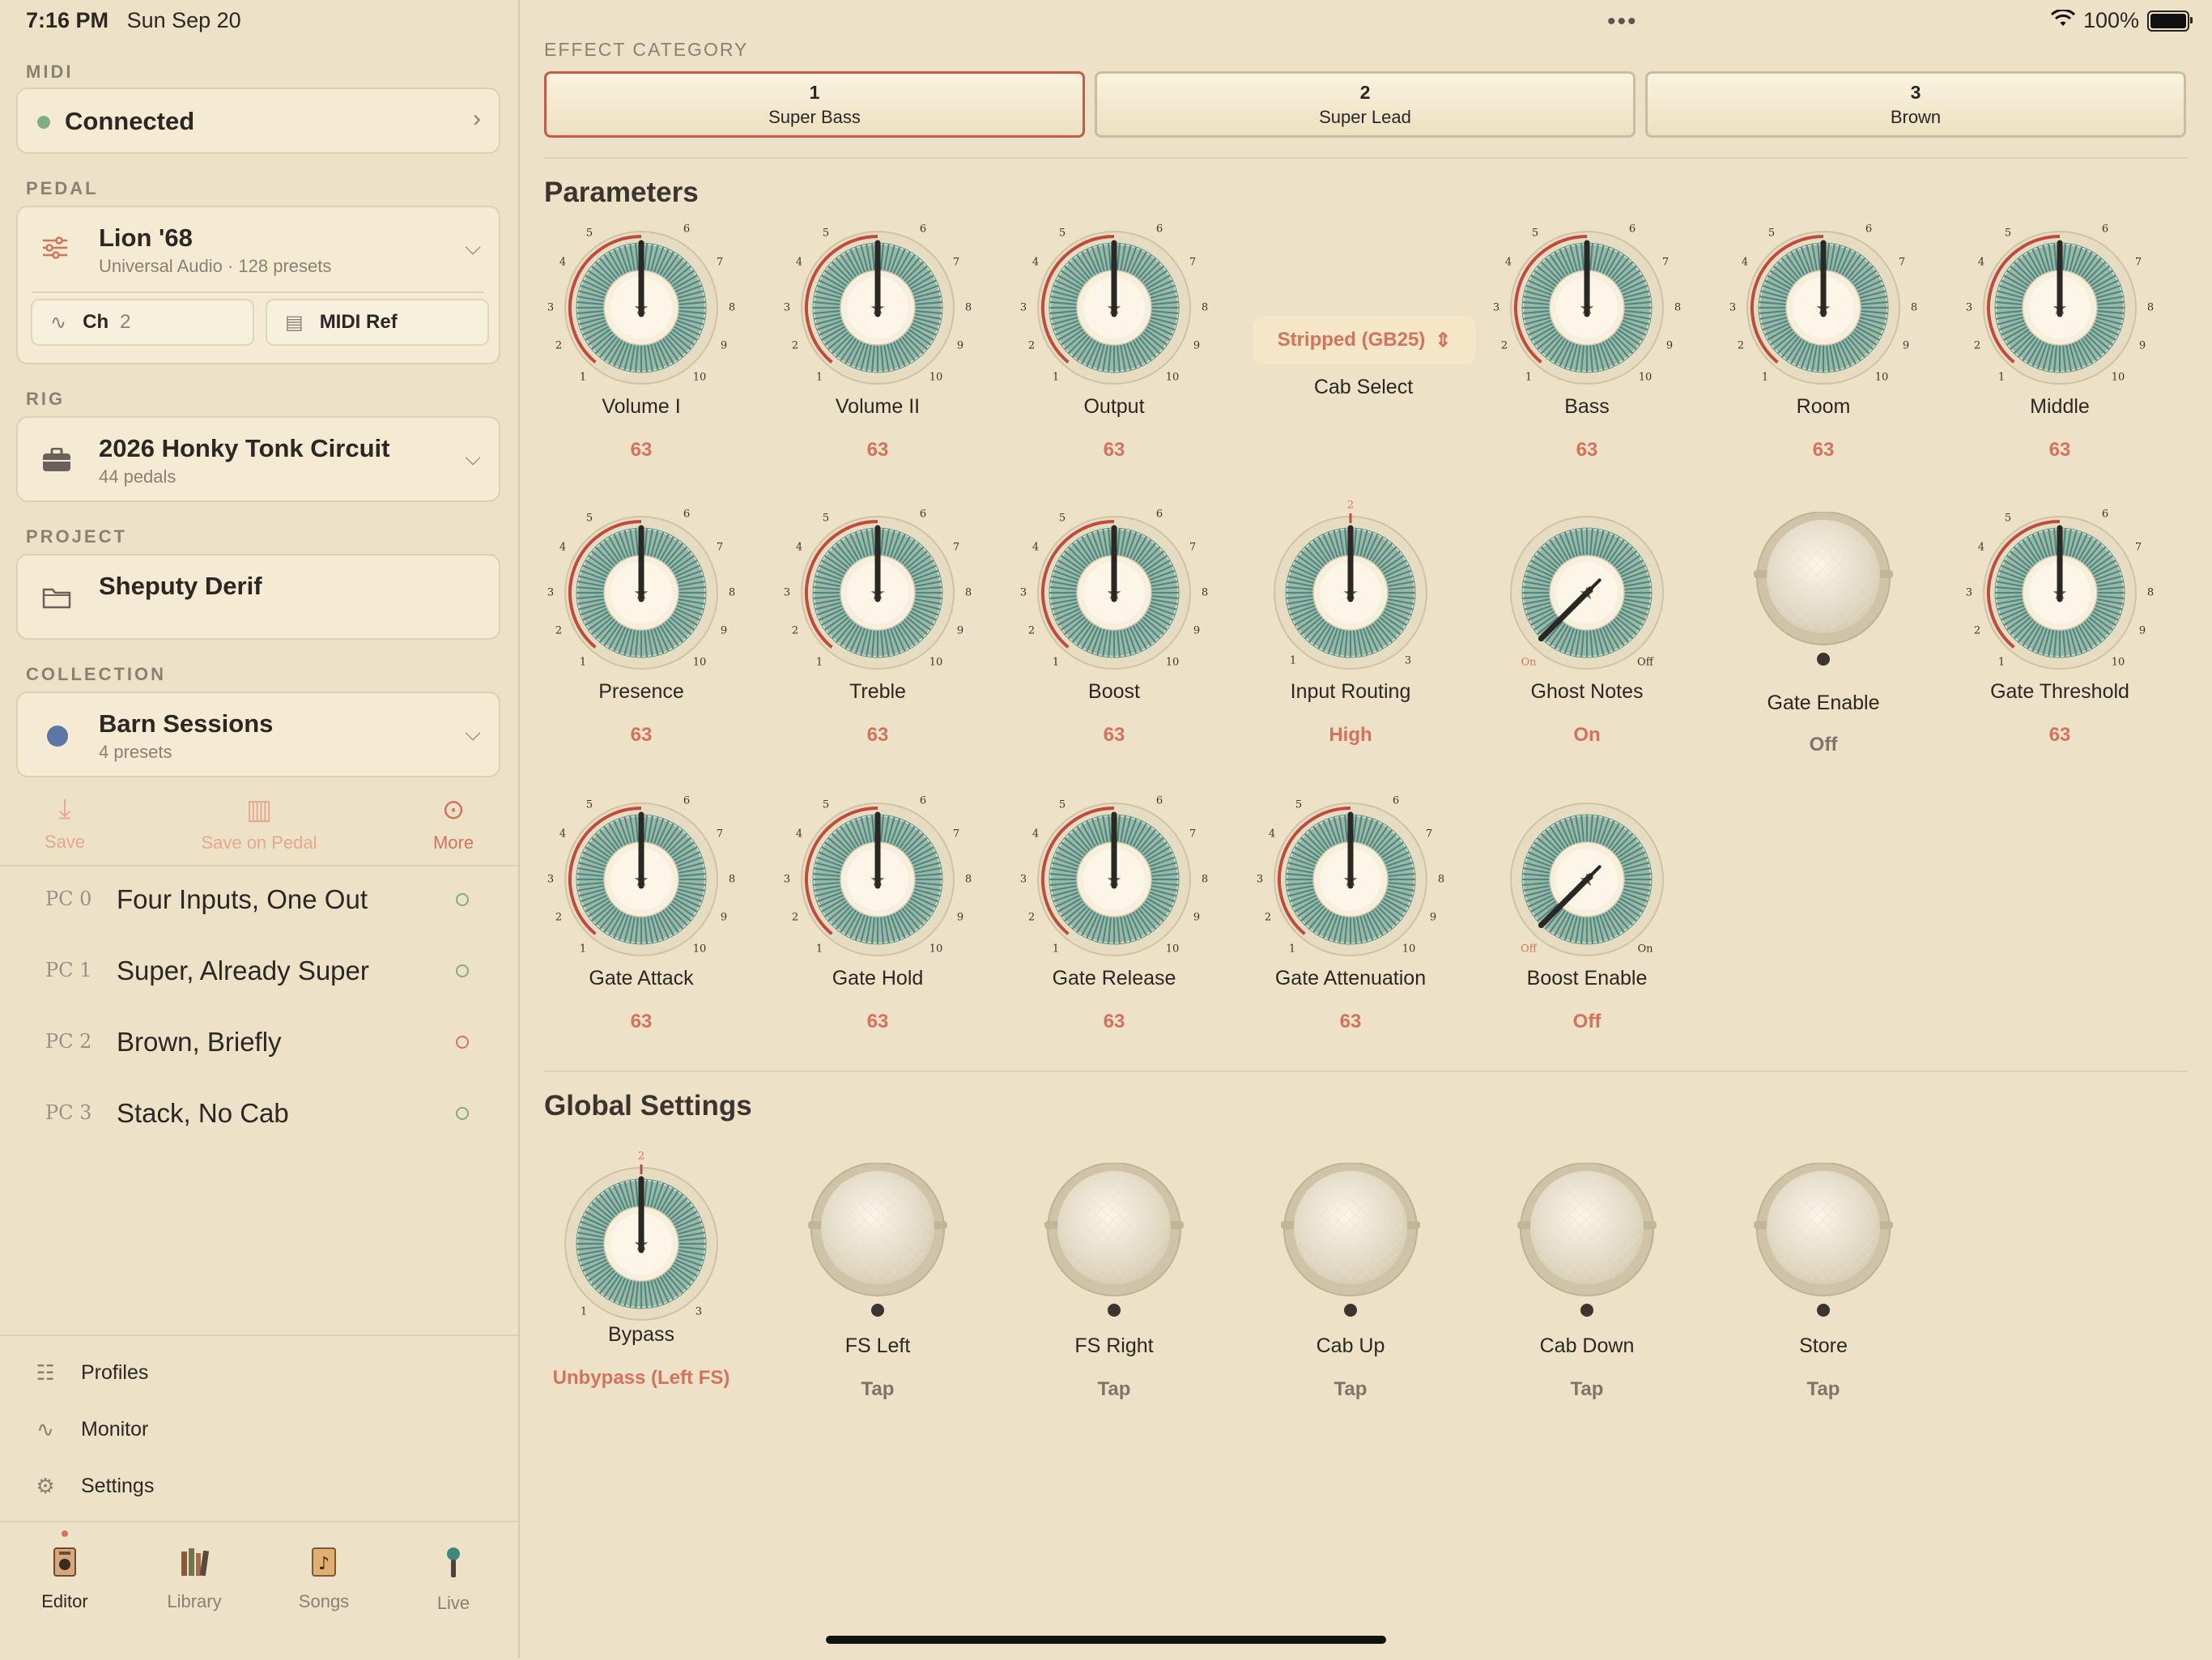  I want to click on parameter-control: ★1 2 3 4 5 6 7 8 9 10 Gate Release 63, so click(1114, 930).